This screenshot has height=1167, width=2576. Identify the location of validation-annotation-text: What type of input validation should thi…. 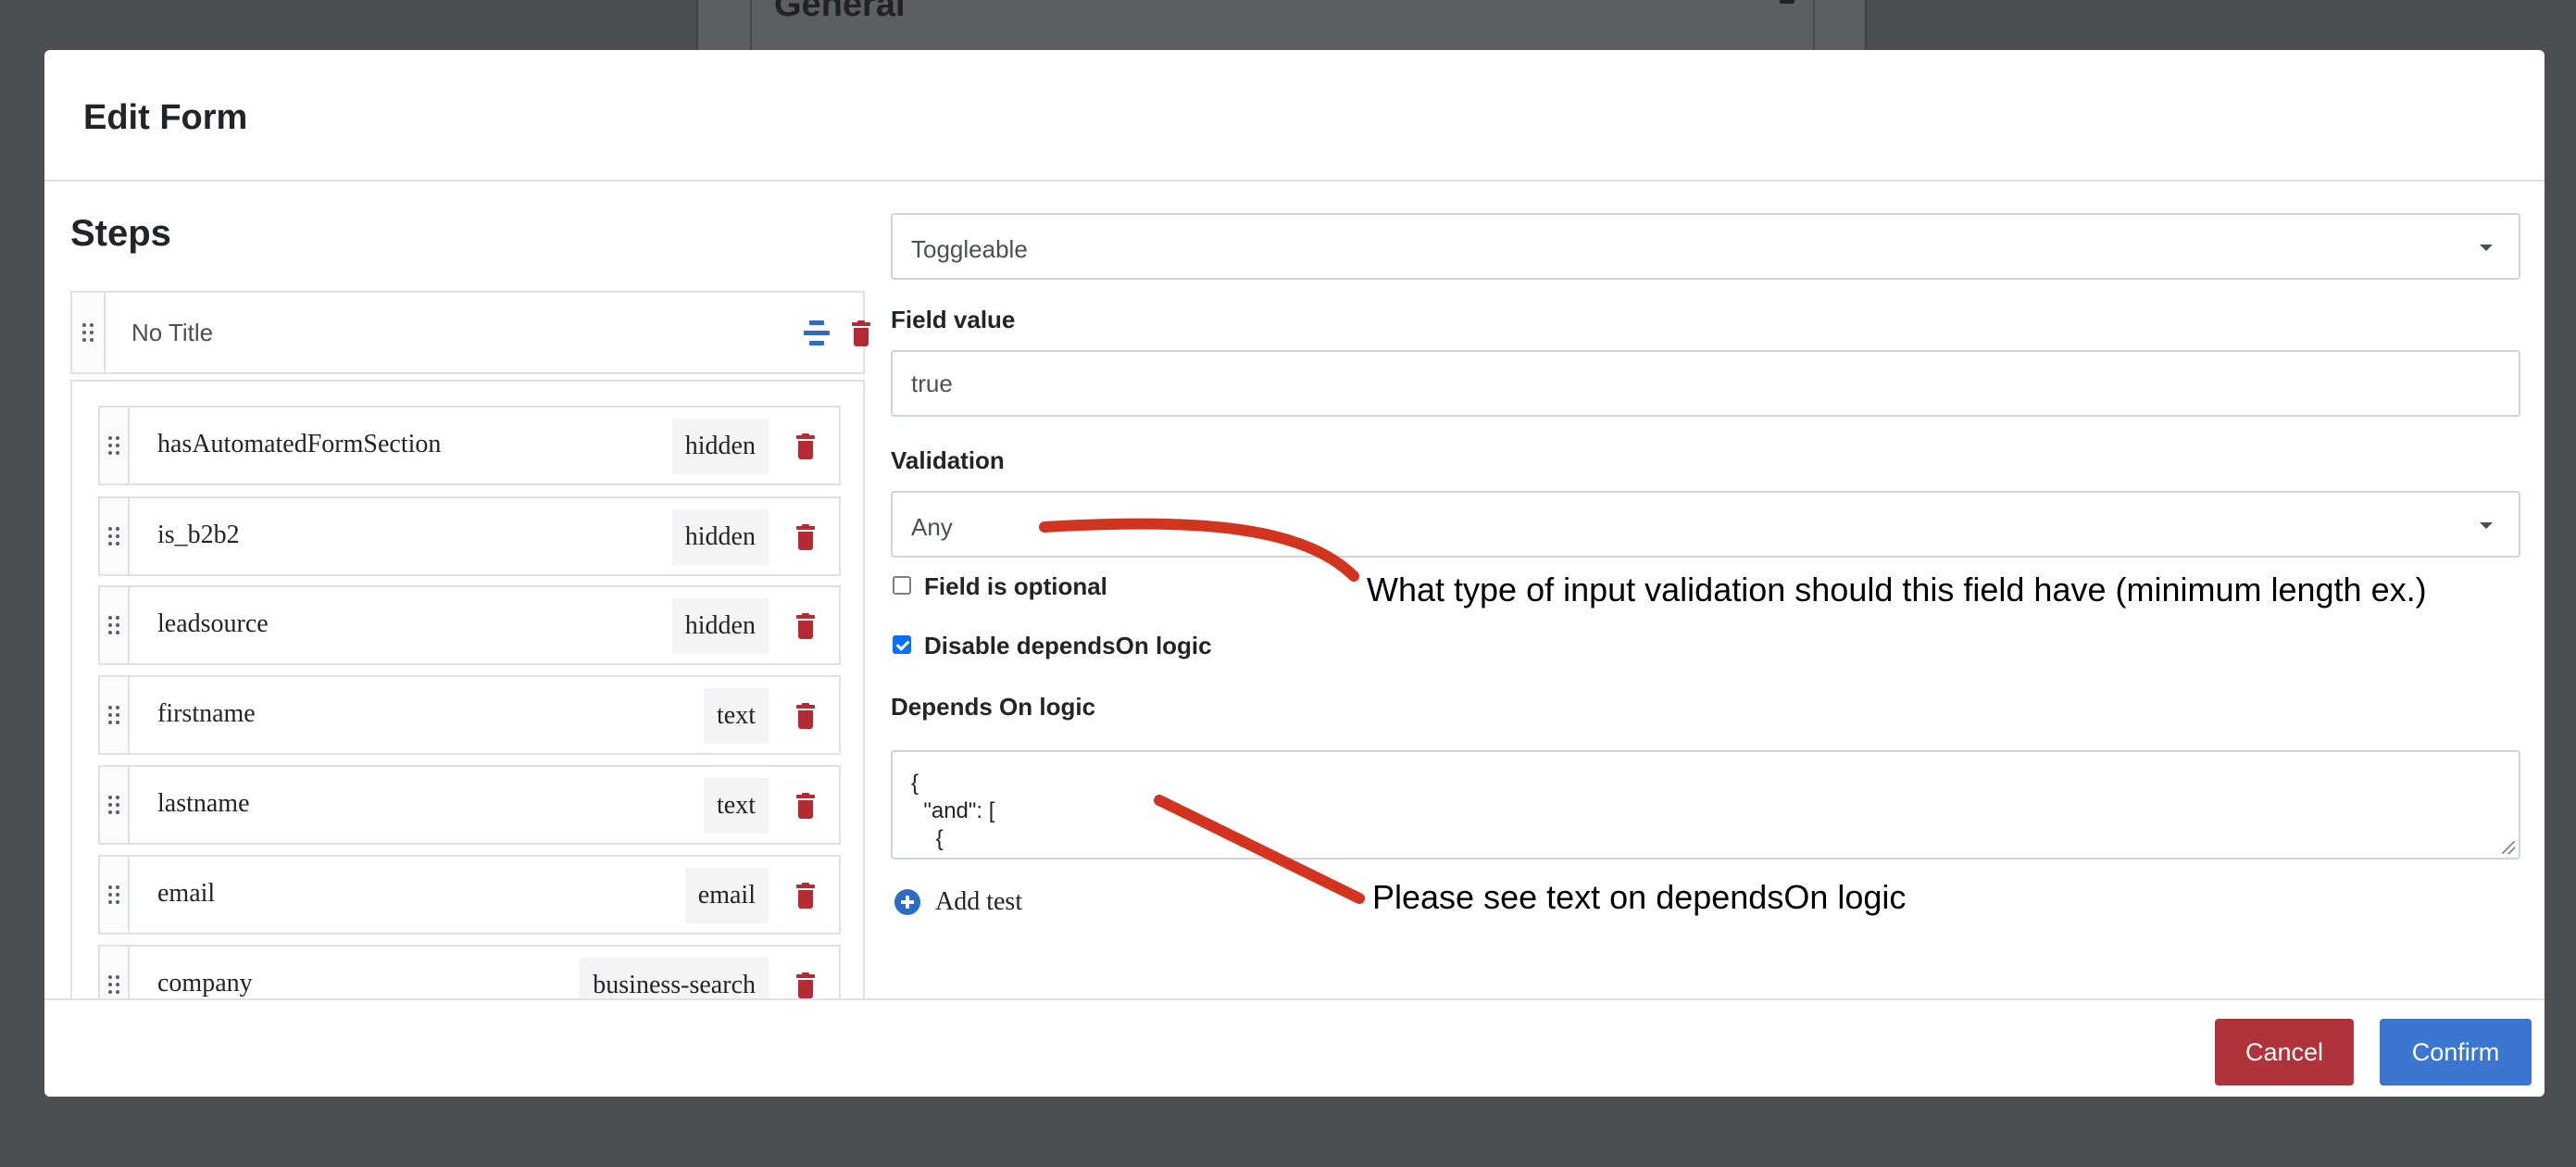
(1897, 590).